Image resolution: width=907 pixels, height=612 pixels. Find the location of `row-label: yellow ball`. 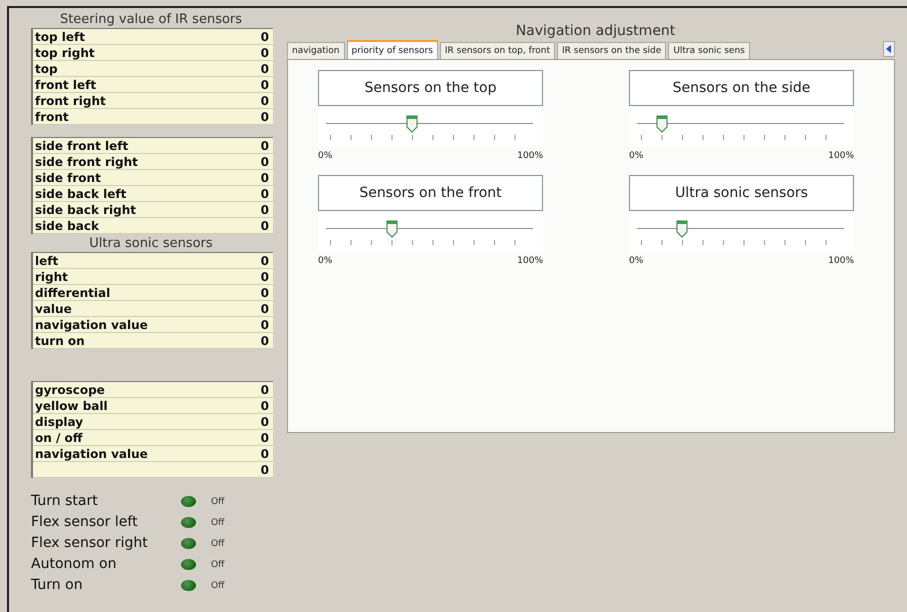

row-label: yellow ball is located at coordinates (71, 405).